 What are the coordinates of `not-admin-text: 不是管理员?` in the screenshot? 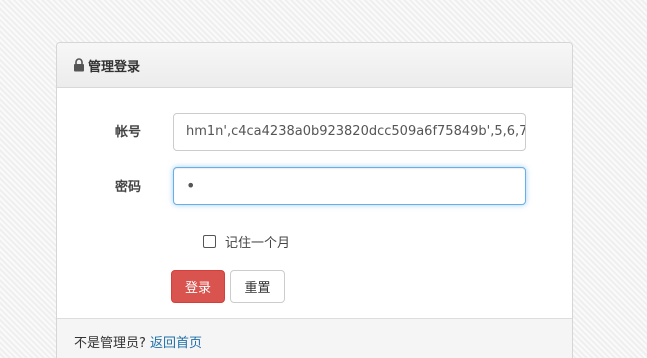 It's located at (110, 343).